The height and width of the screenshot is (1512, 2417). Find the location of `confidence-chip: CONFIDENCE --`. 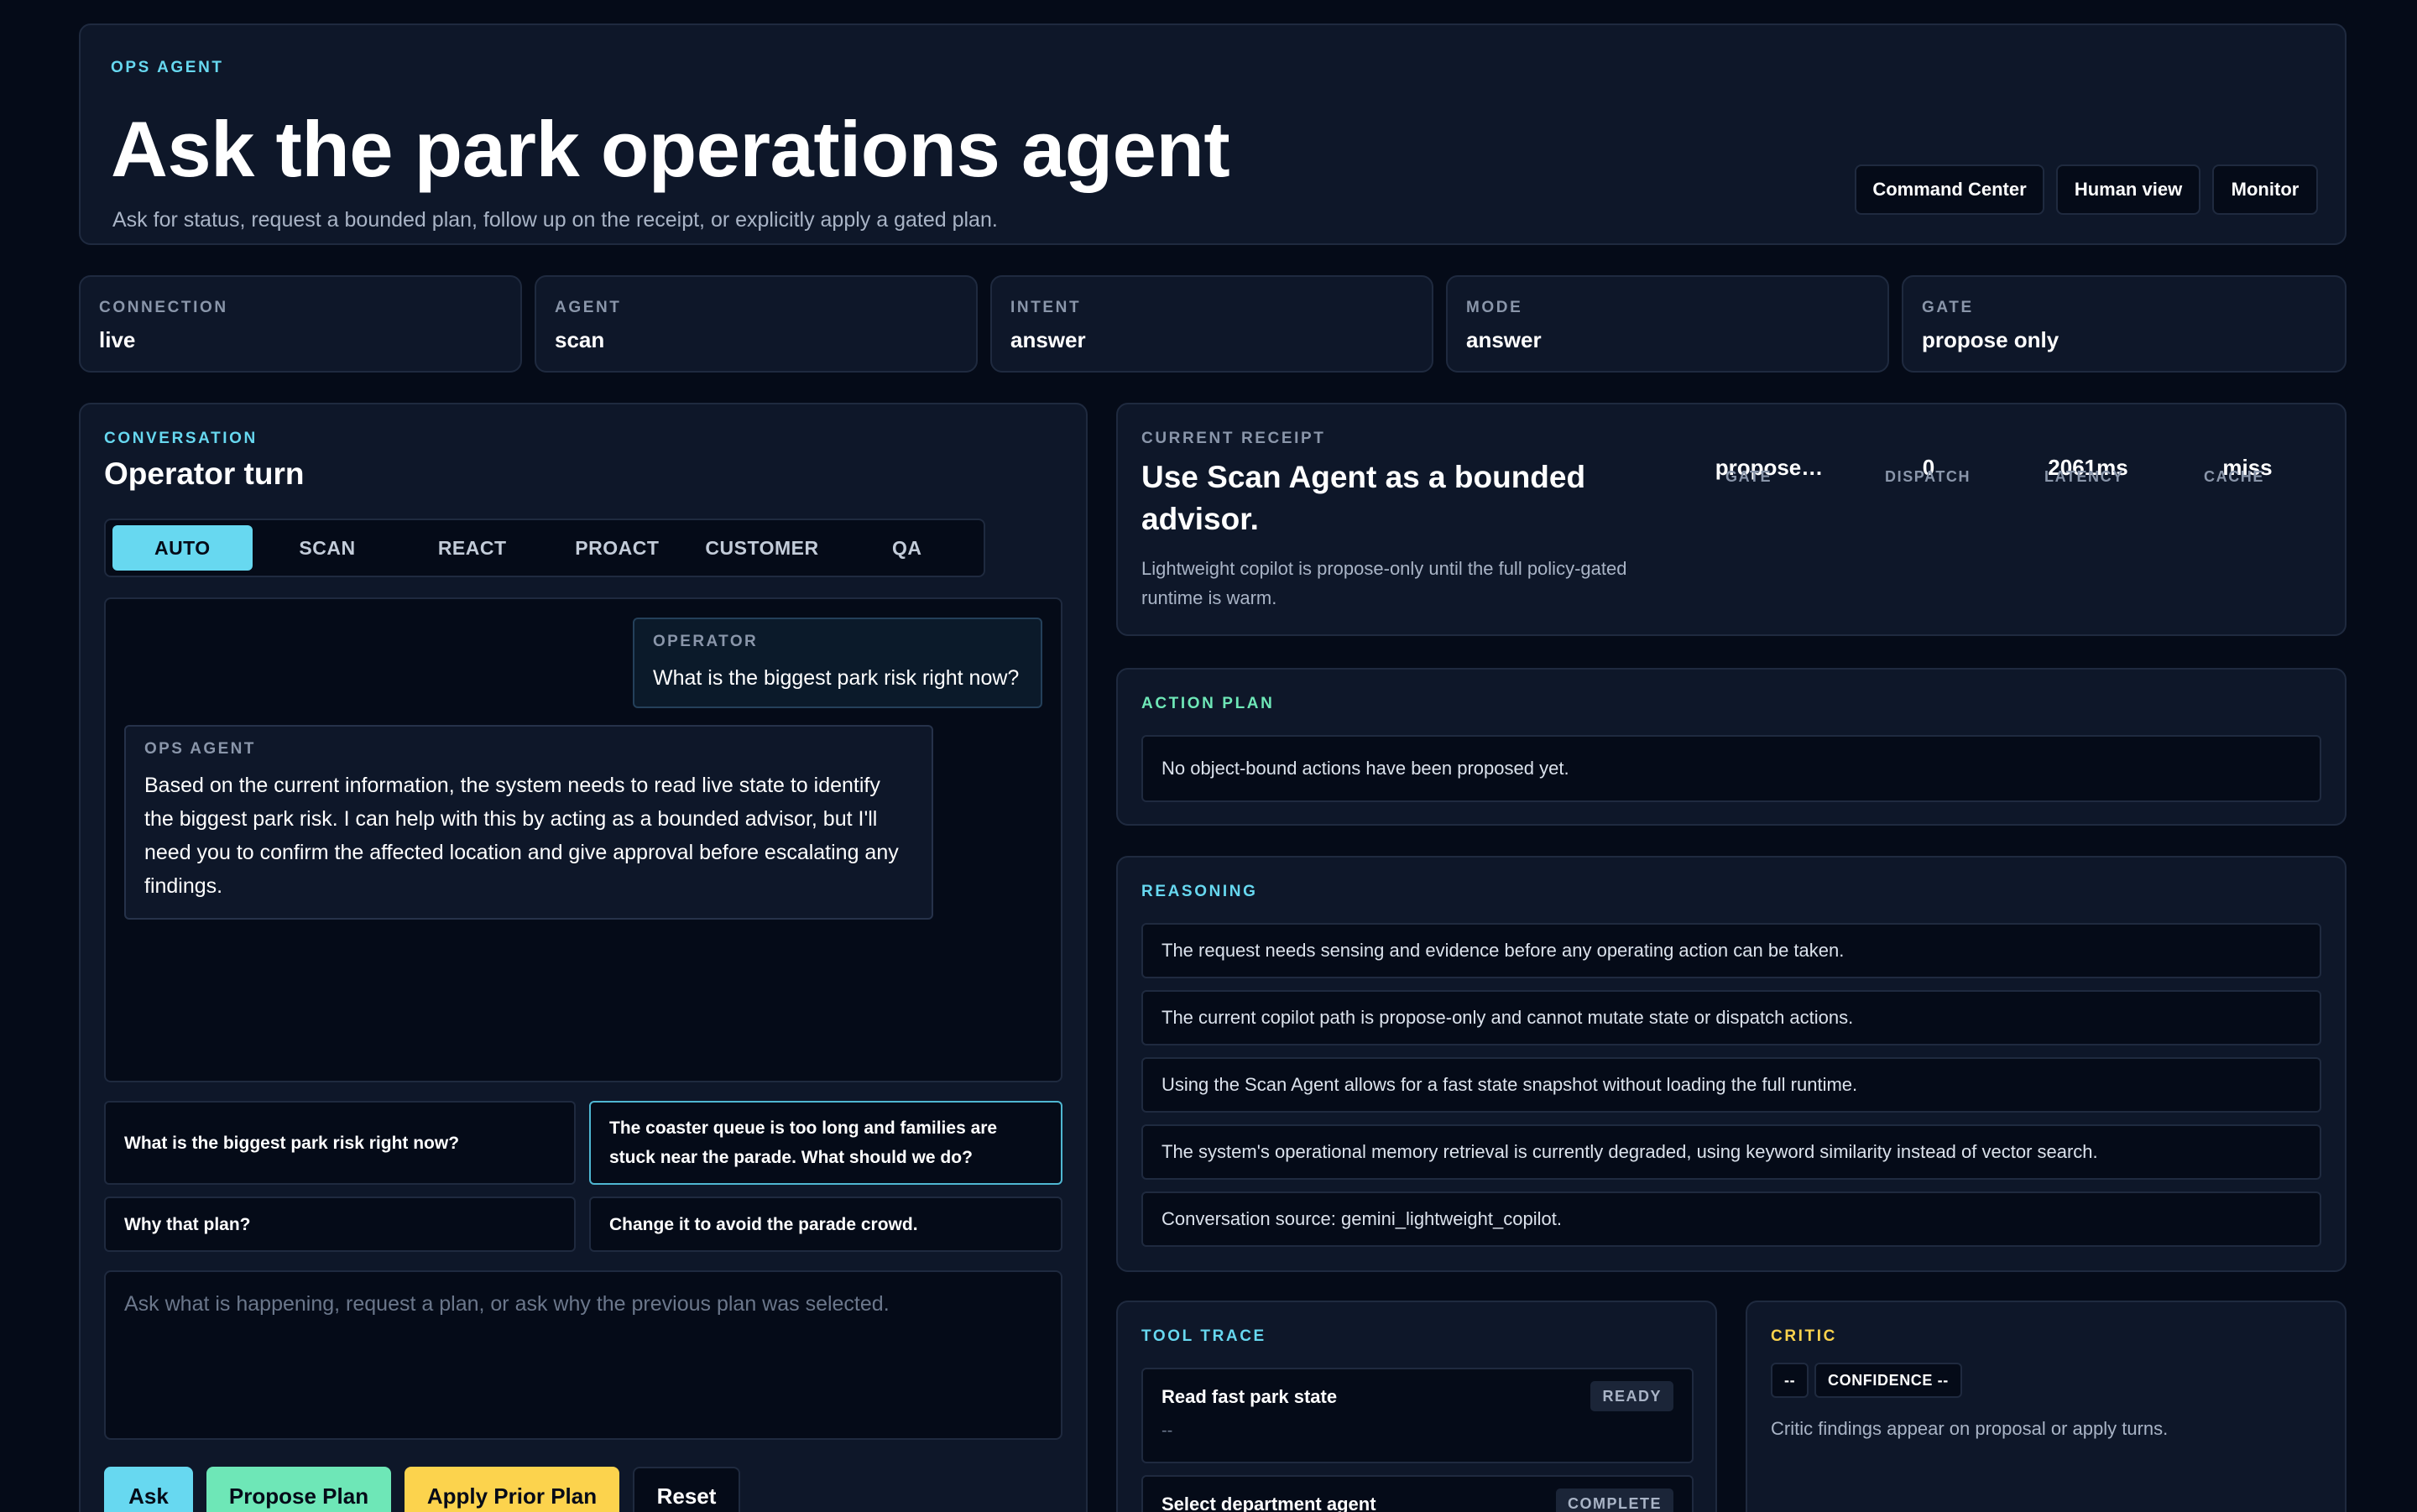

confidence-chip: CONFIDENCE -- is located at coordinates (1888, 1380).